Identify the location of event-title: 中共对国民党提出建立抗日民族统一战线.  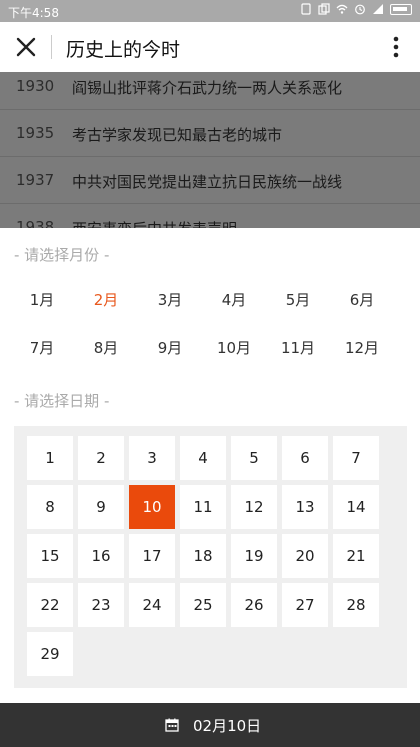
(207, 182).